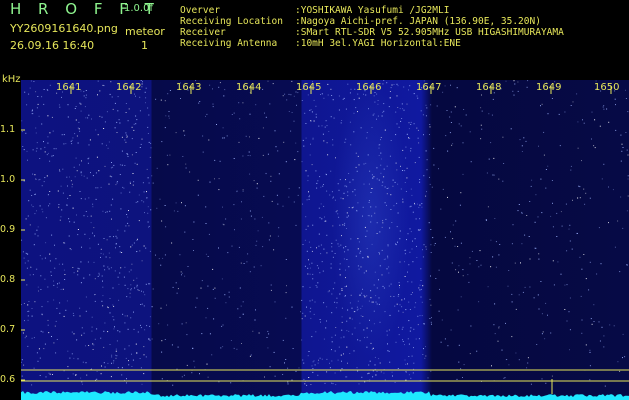 The image size is (629, 400). What do you see at coordinates (8, 229) in the screenshot?
I see `y-tick-label: 0.9` at bounding box center [8, 229].